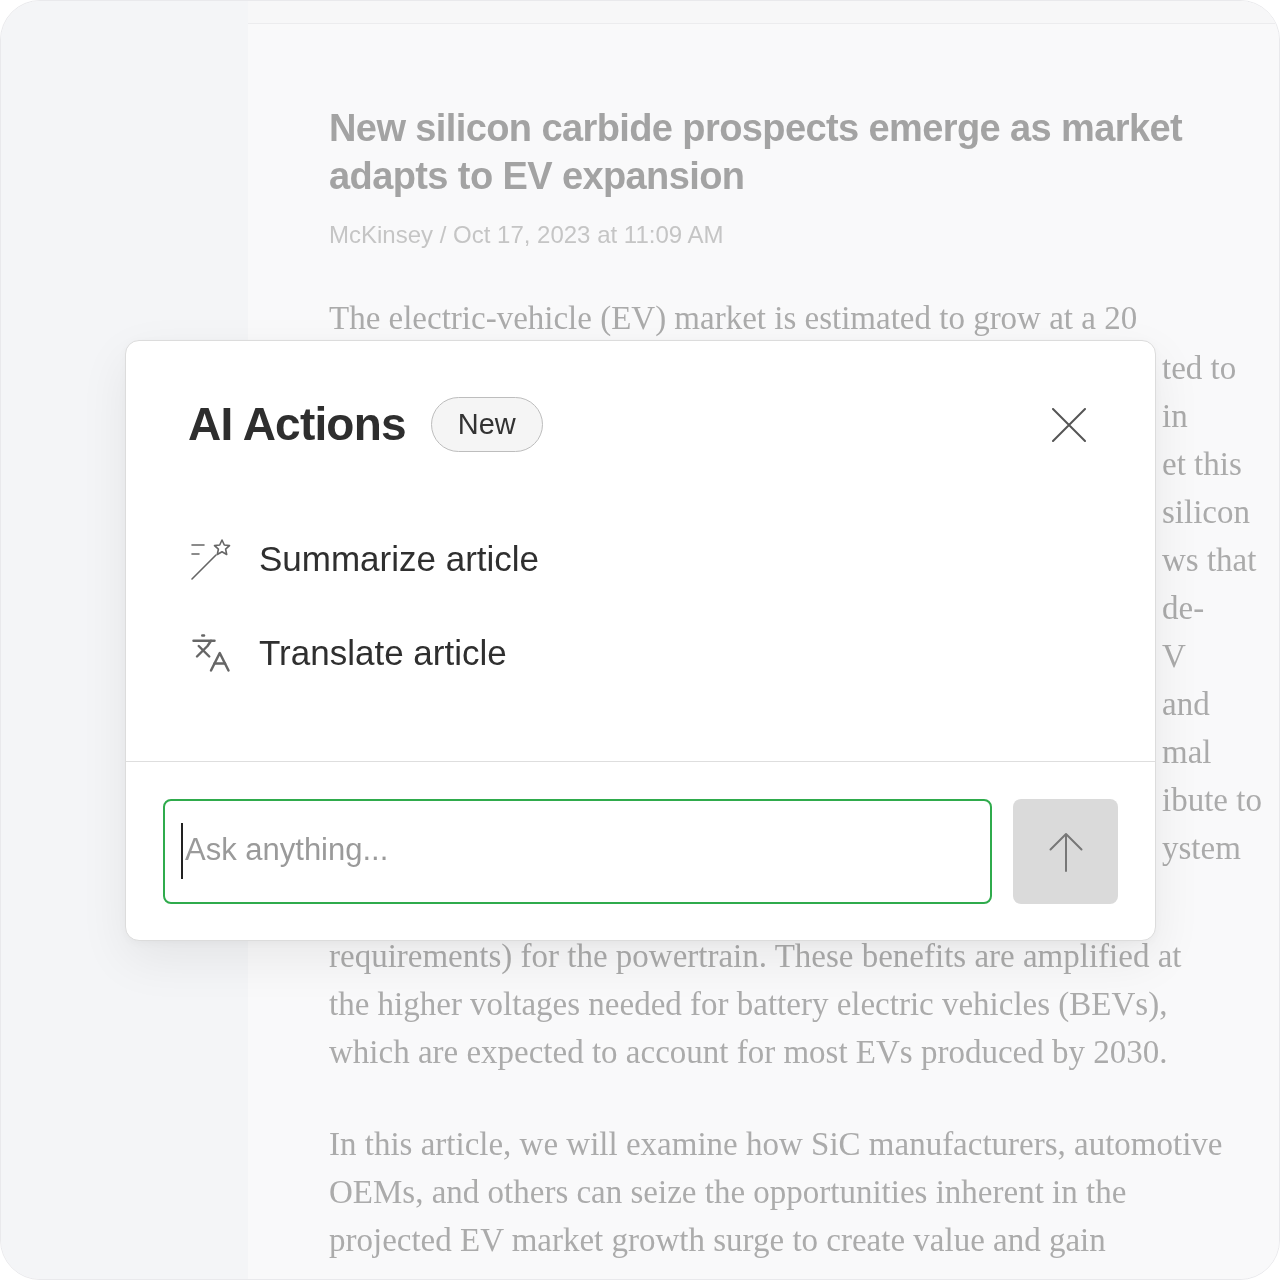 The width and height of the screenshot is (1280, 1280). Describe the element at coordinates (1202, 464) in the screenshot. I see `article-text-fragment: et this` at that location.